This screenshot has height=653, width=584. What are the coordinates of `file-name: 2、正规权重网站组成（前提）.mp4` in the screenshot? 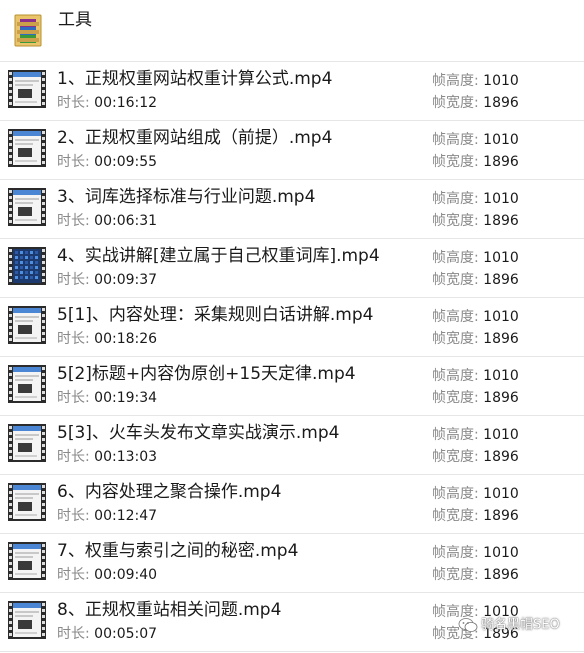 It's located at (195, 138).